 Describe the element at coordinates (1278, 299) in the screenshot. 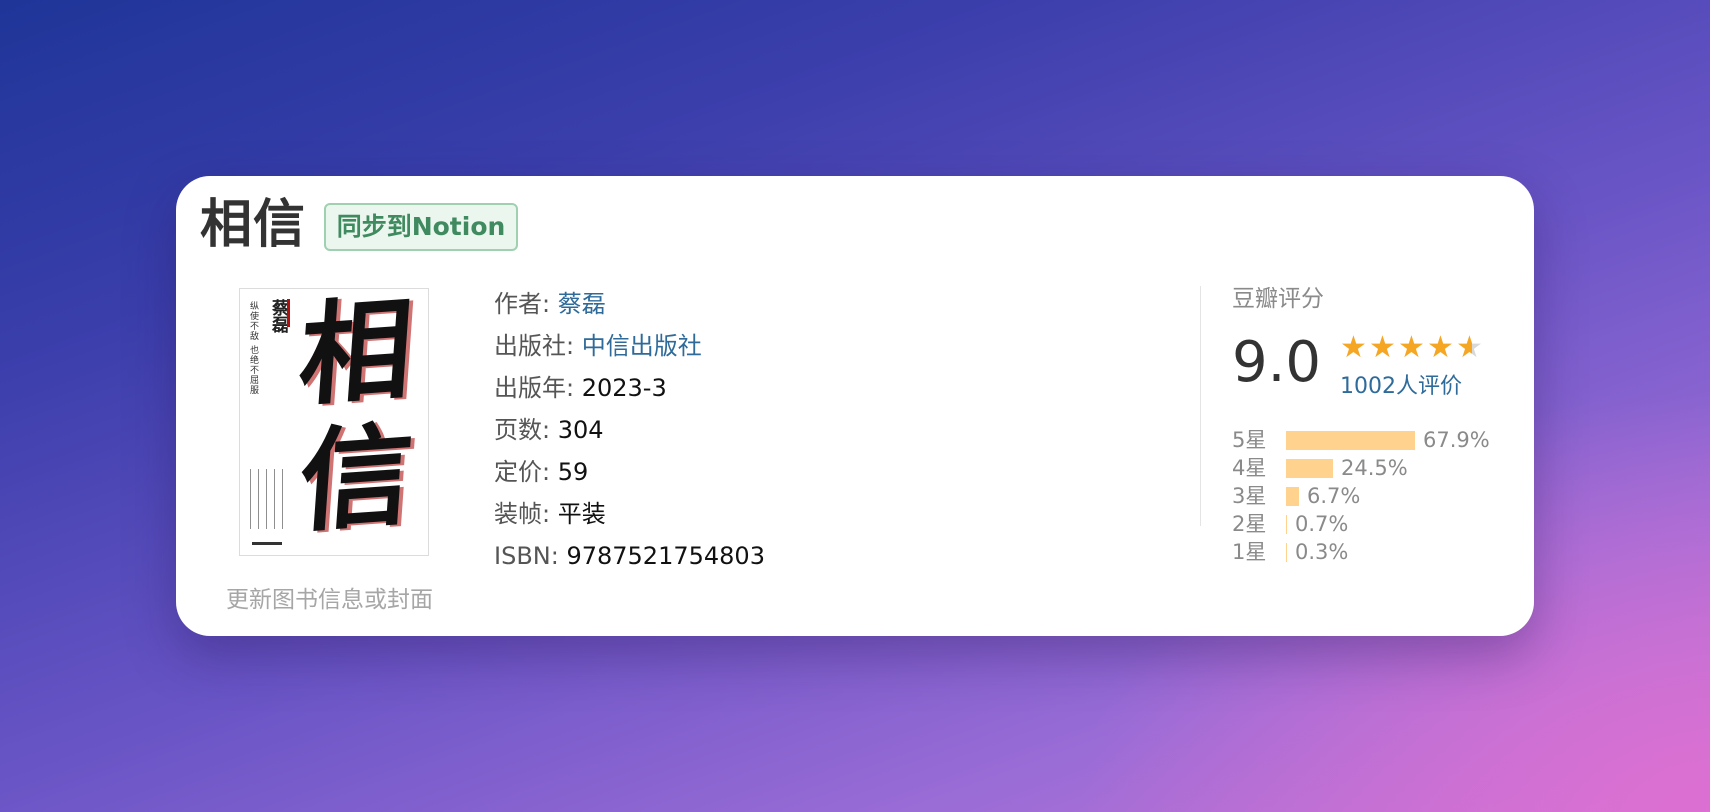

I see `rating-title: 豆瓣评分` at that location.